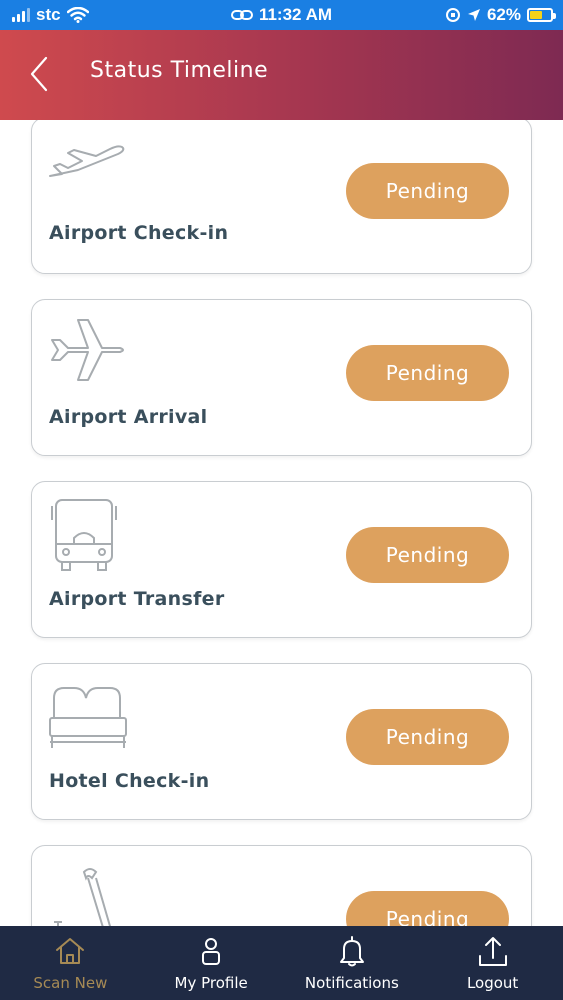 Image resolution: width=563 pixels, height=1000 pixels. What do you see at coordinates (295, 14) in the screenshot?
I see `clock: 11:32 AM` at bounding box center [295, 14].